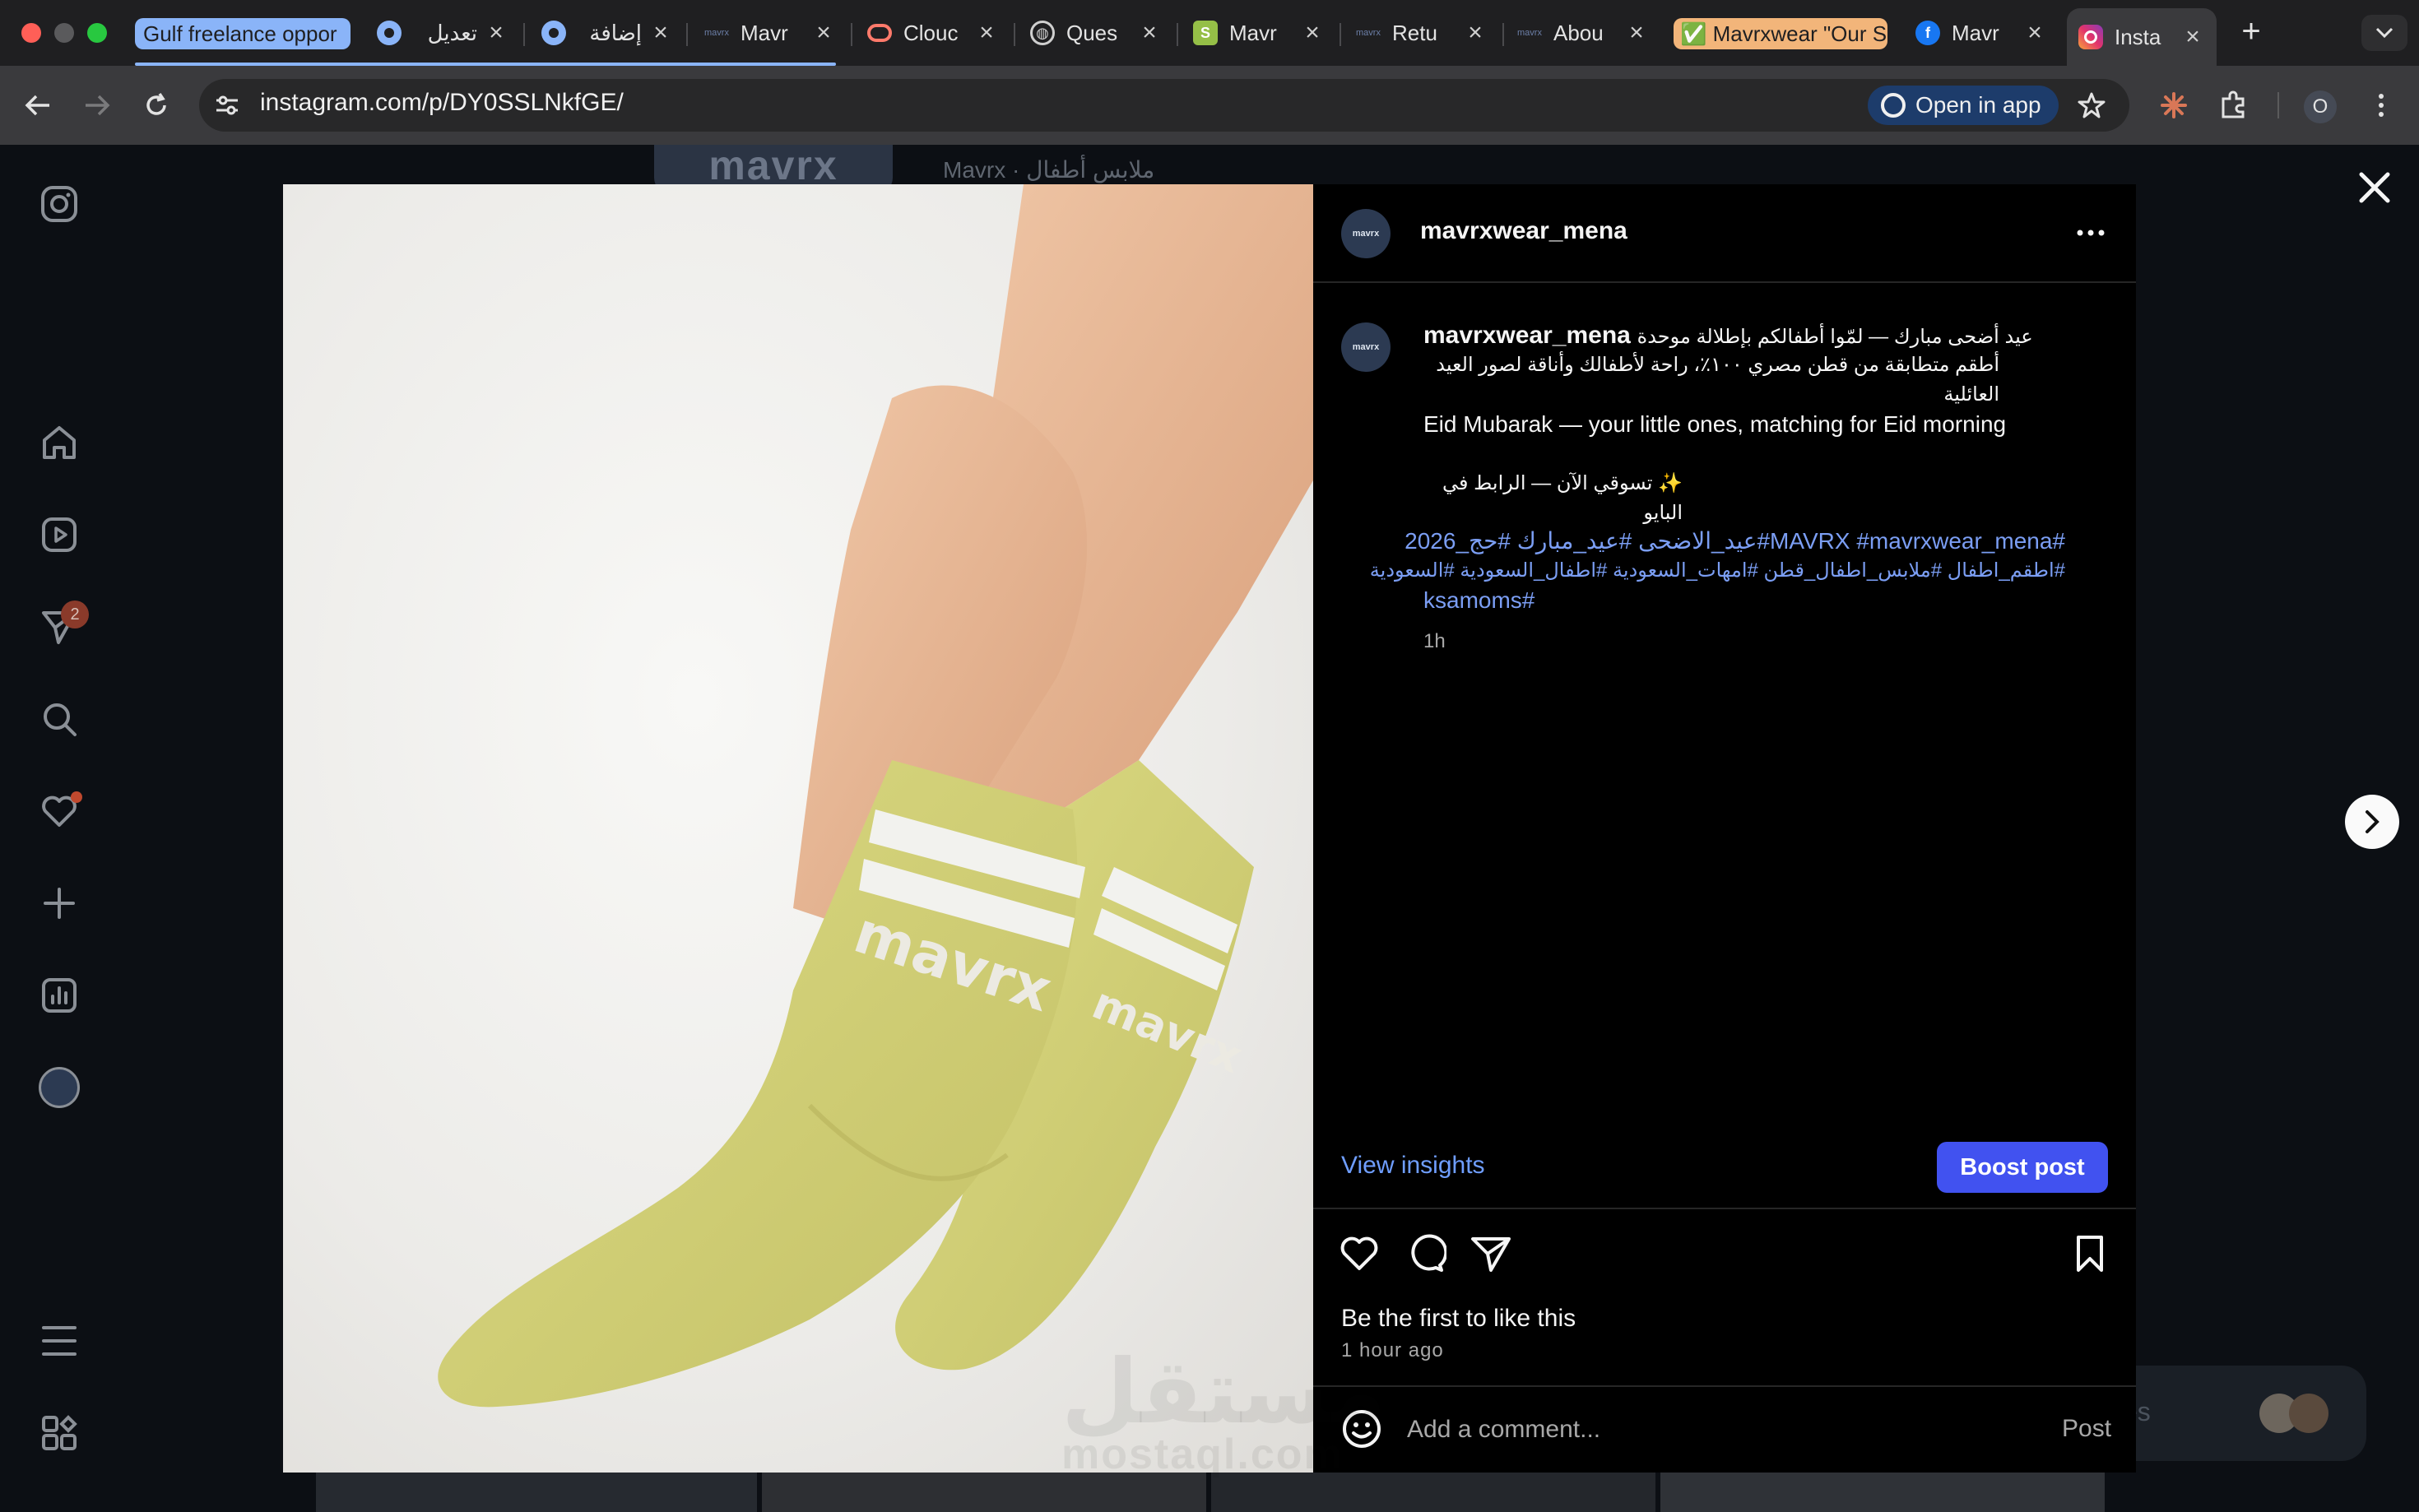  I want to click on insights-button, so click(59, 995).